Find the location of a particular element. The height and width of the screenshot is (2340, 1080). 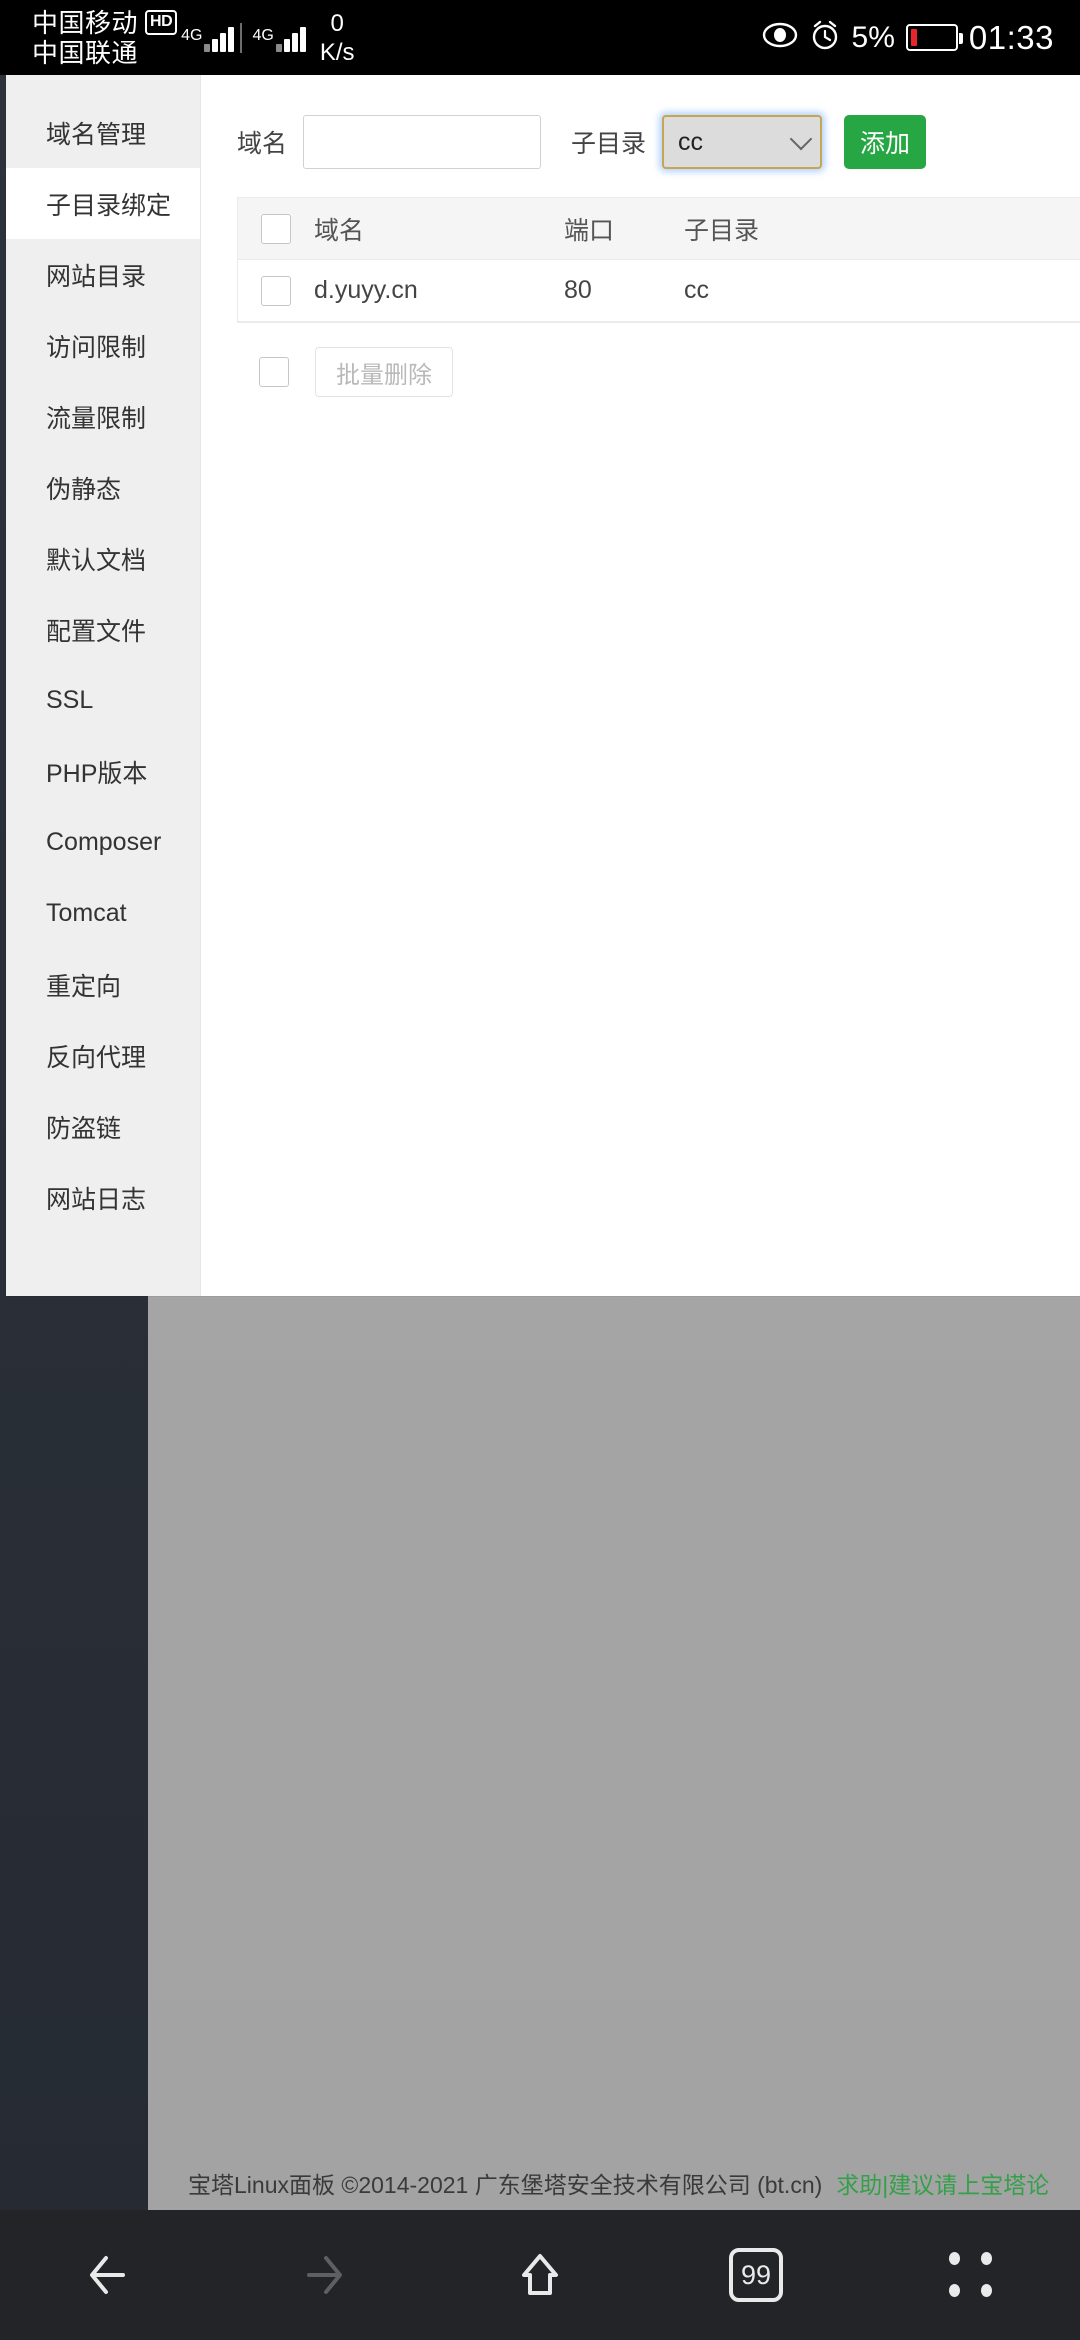

signal-sim1: 4G is located at coordinates (208, 38).